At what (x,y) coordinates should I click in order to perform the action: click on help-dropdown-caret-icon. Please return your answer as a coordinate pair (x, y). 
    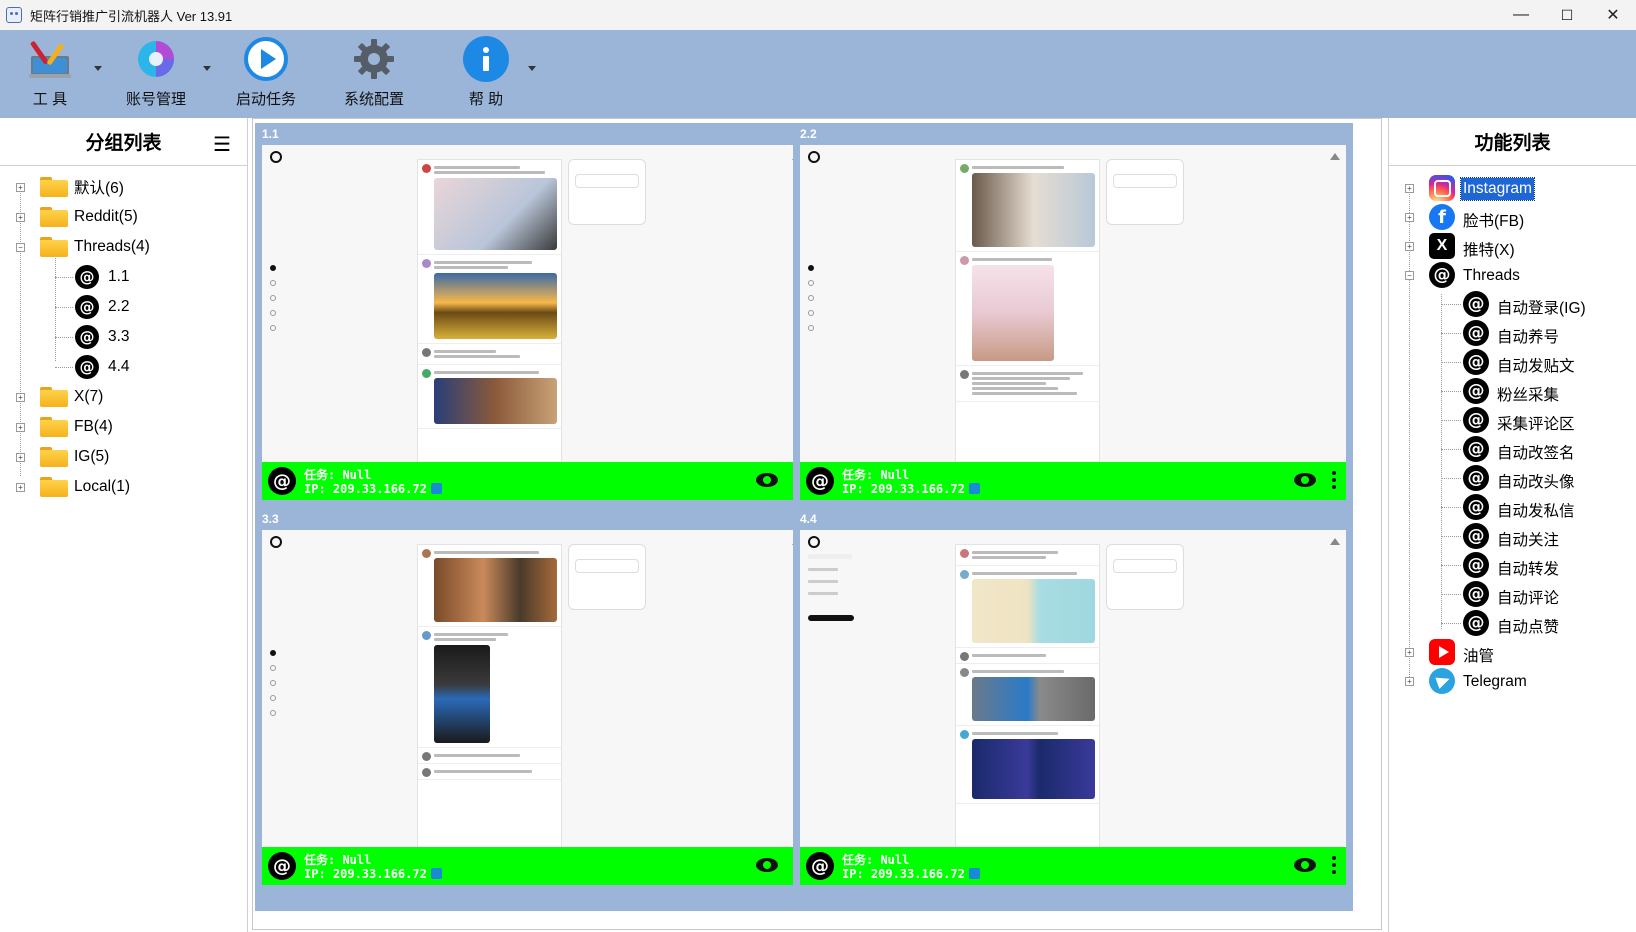
    Looking at the image, I should click on (532, 68).